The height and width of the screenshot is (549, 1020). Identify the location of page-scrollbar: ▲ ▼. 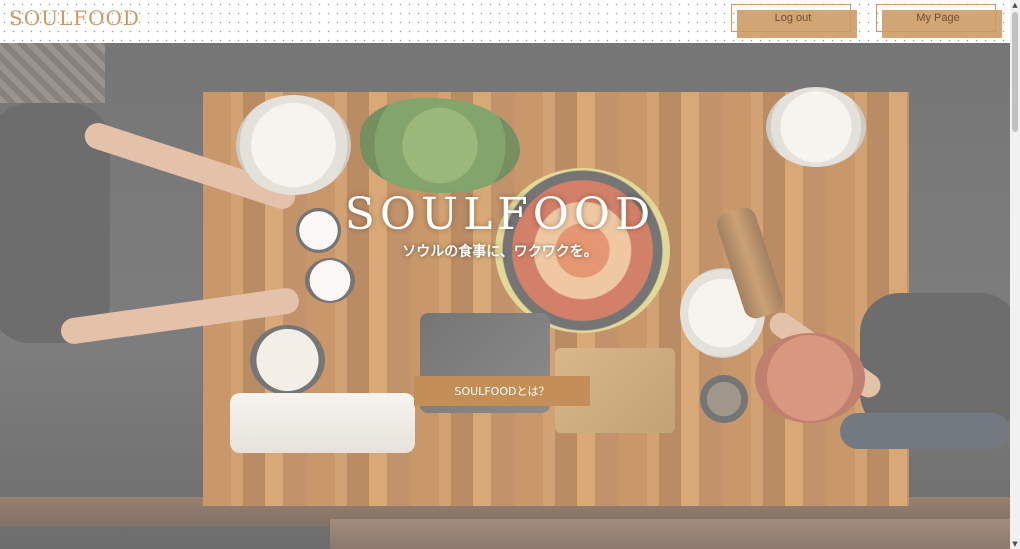
(1015, 274).